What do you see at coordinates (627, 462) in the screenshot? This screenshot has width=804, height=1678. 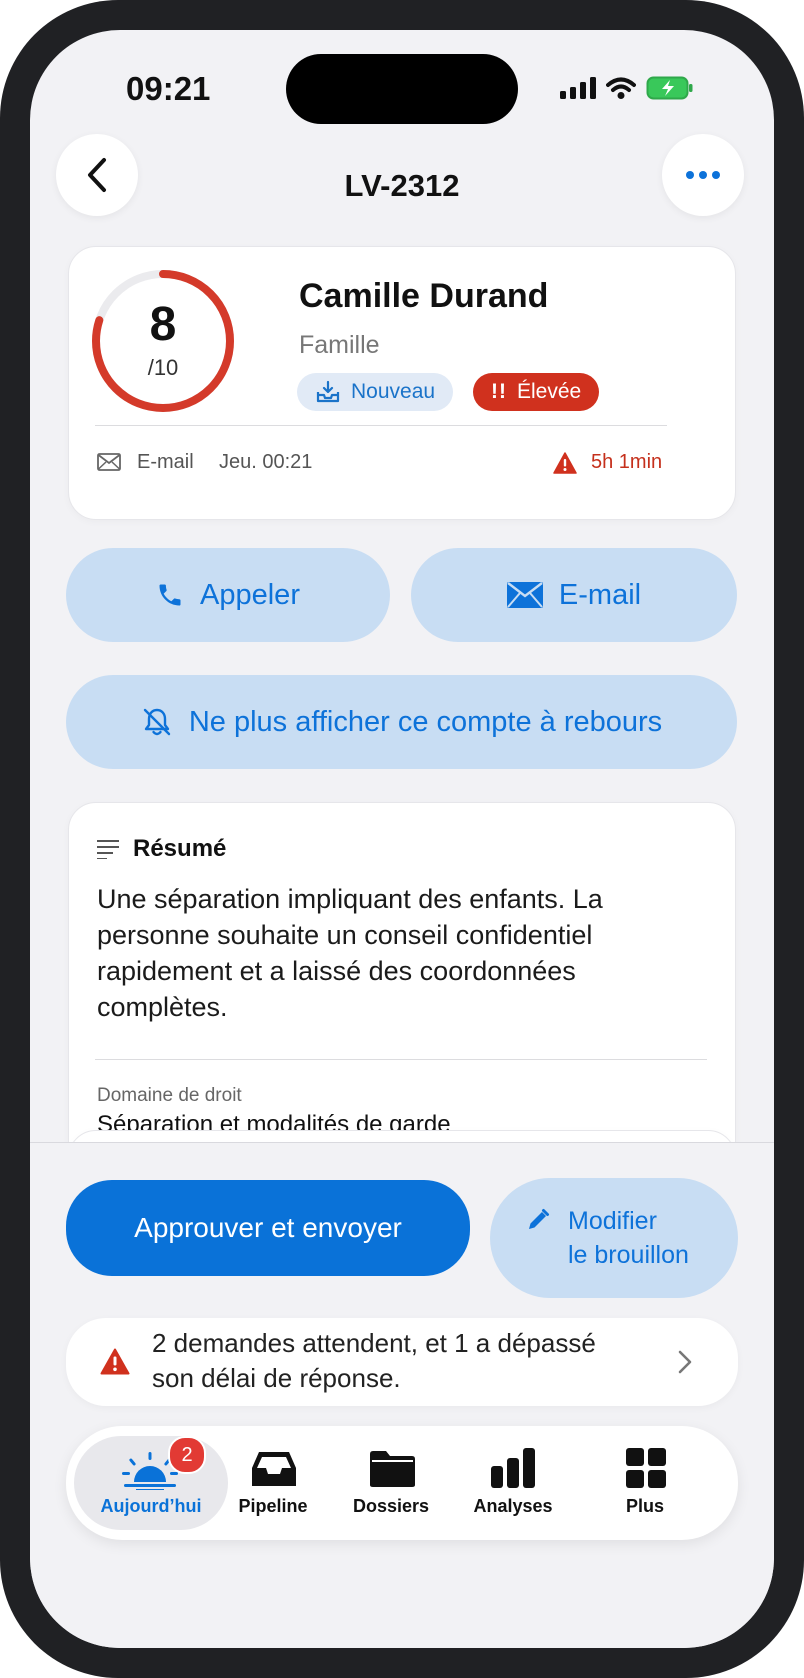 I see `response-deadline: 5h 1min` at bounding box center [627, 462].